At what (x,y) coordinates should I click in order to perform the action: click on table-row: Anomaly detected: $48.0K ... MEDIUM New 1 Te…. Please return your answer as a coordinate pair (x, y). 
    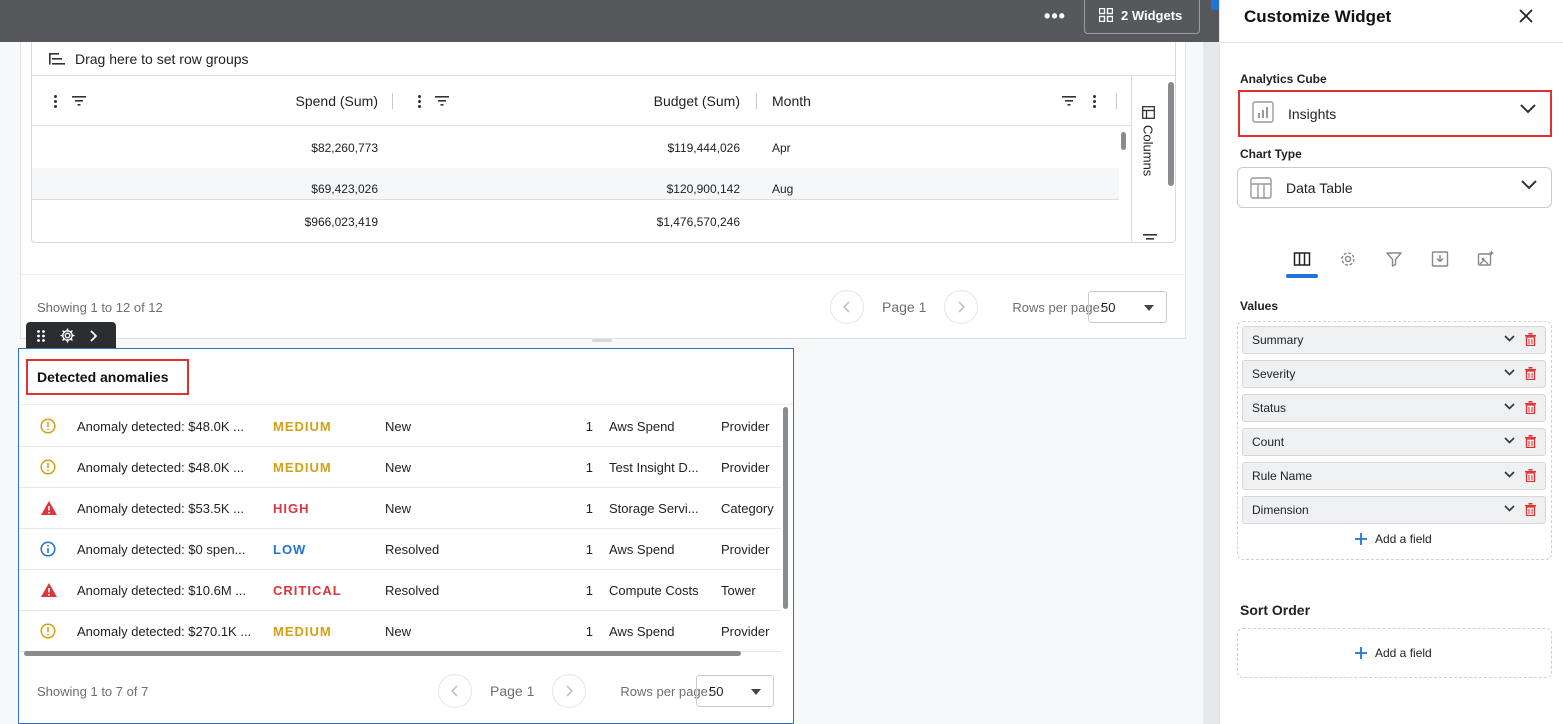
    Looking at the image, I should click on (400, 467).